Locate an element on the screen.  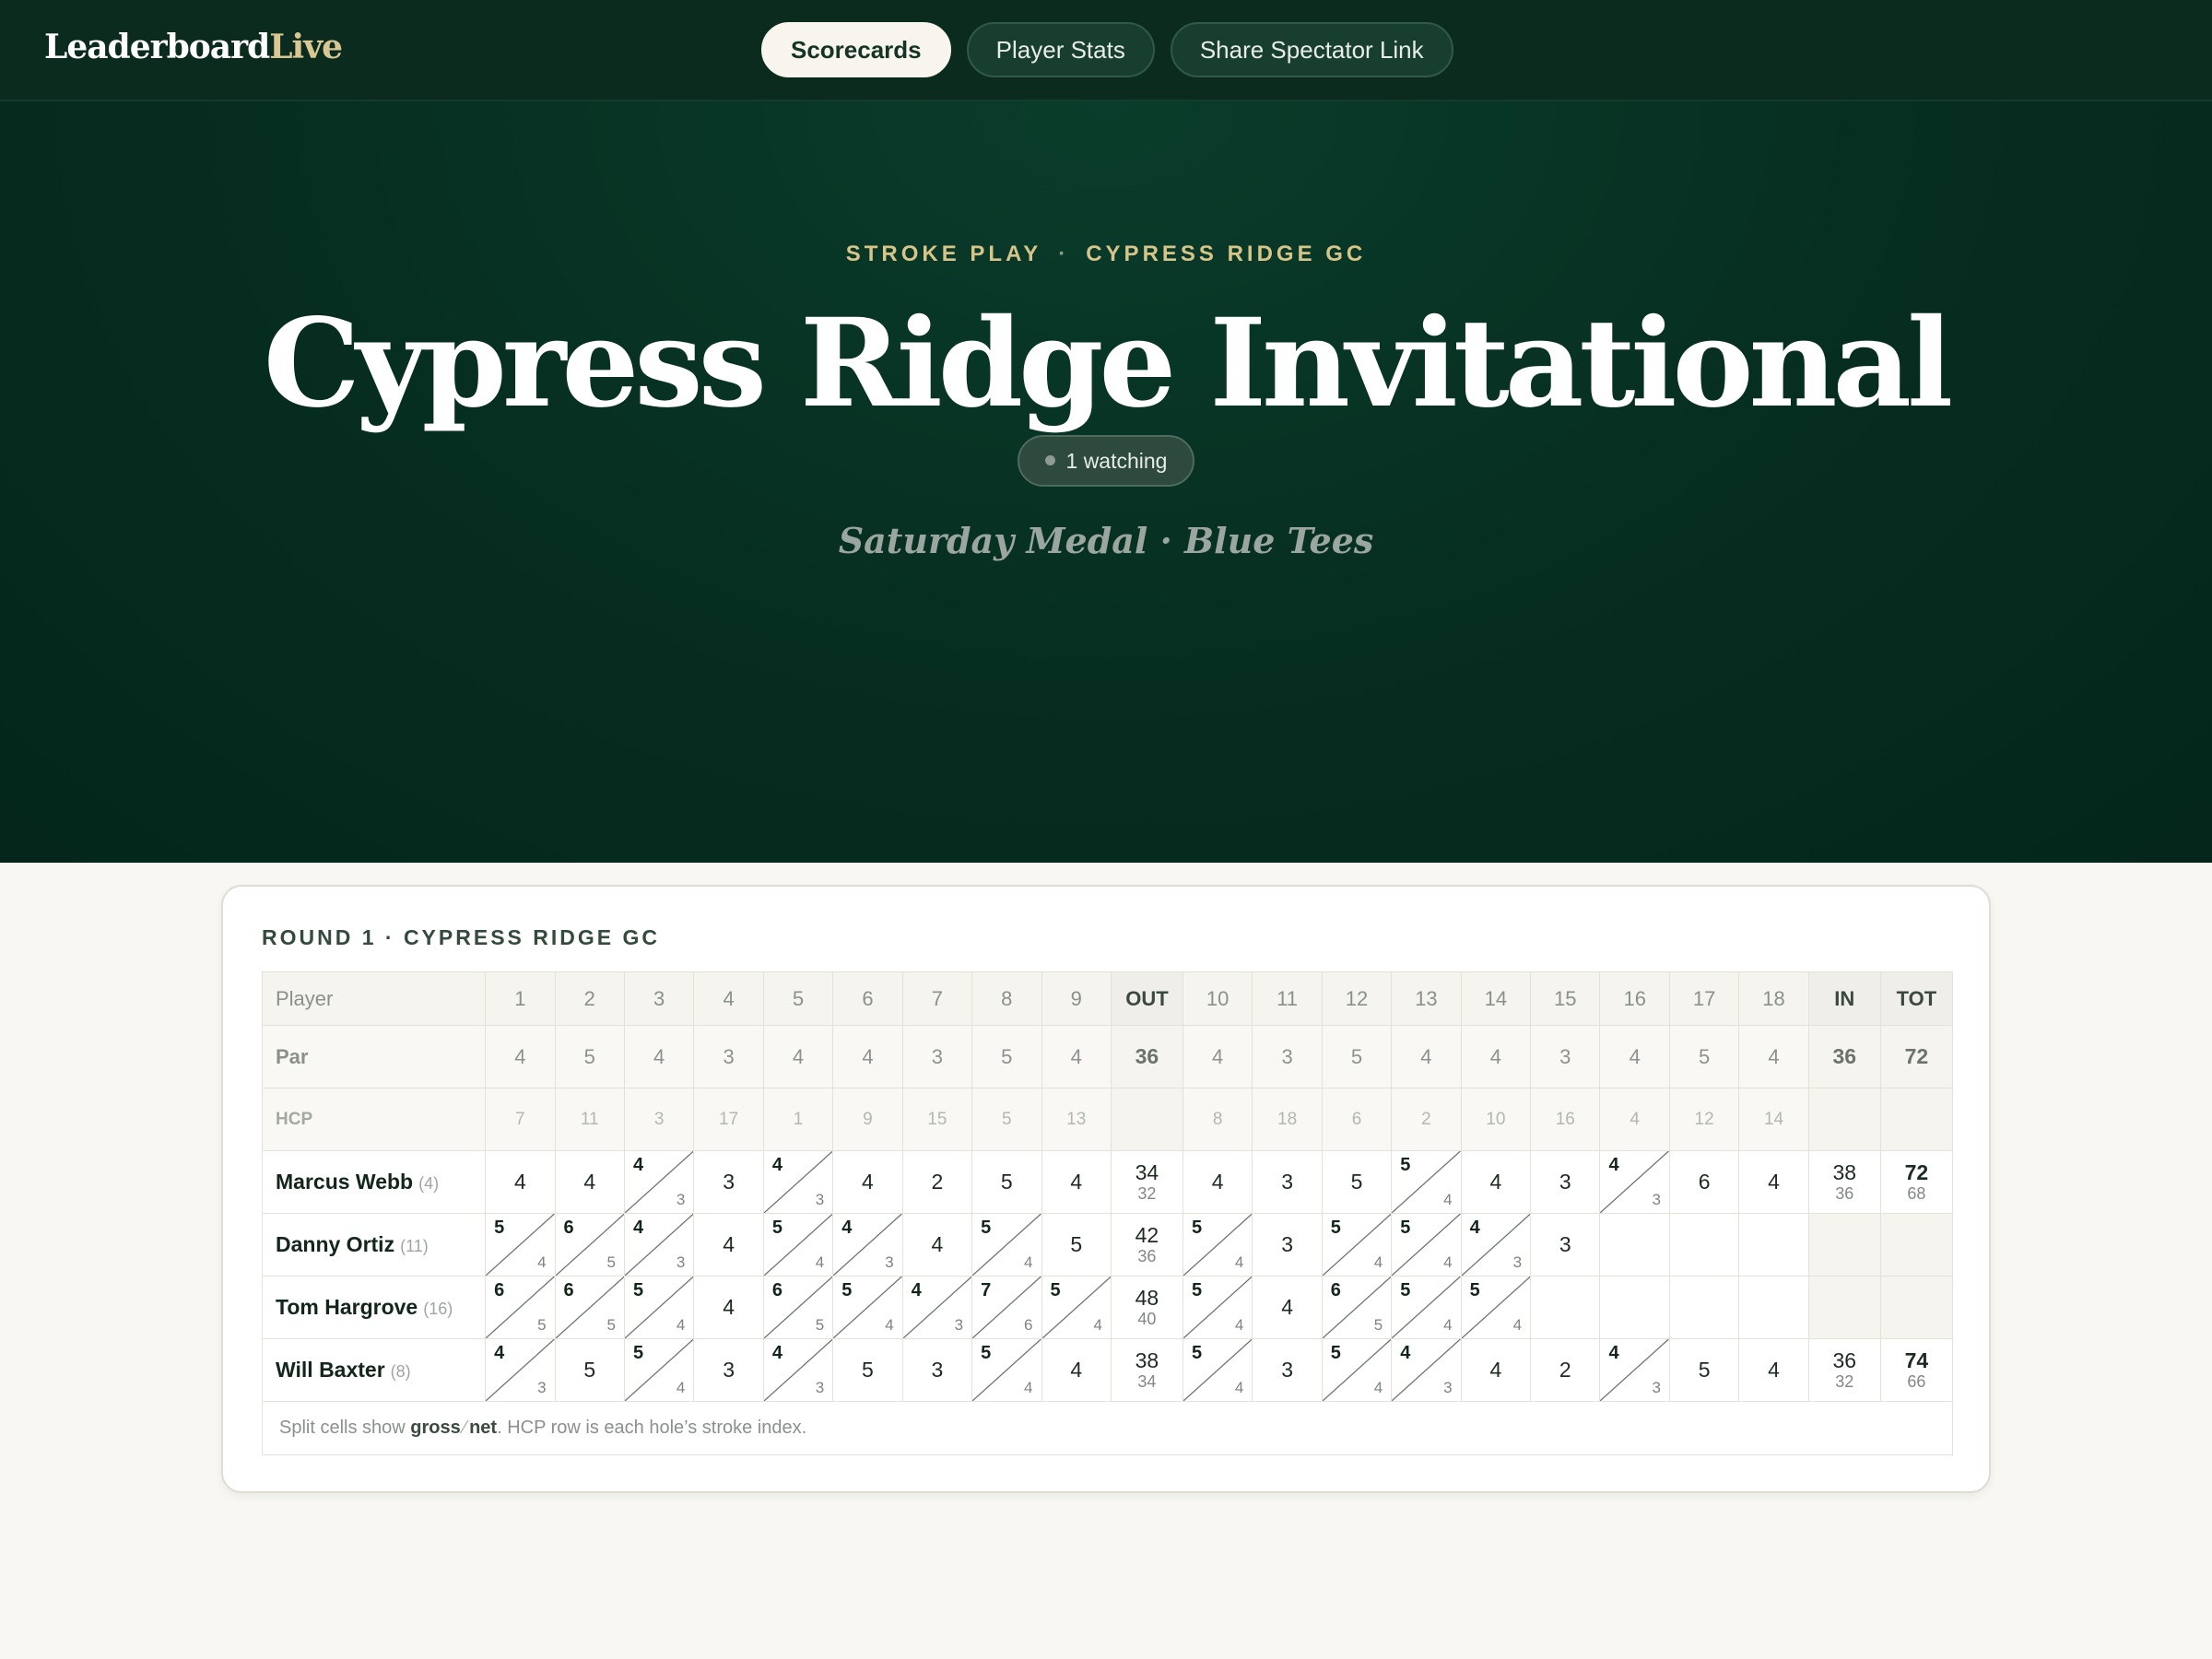
hcp-tot is located at coordinates (1916, 1119).